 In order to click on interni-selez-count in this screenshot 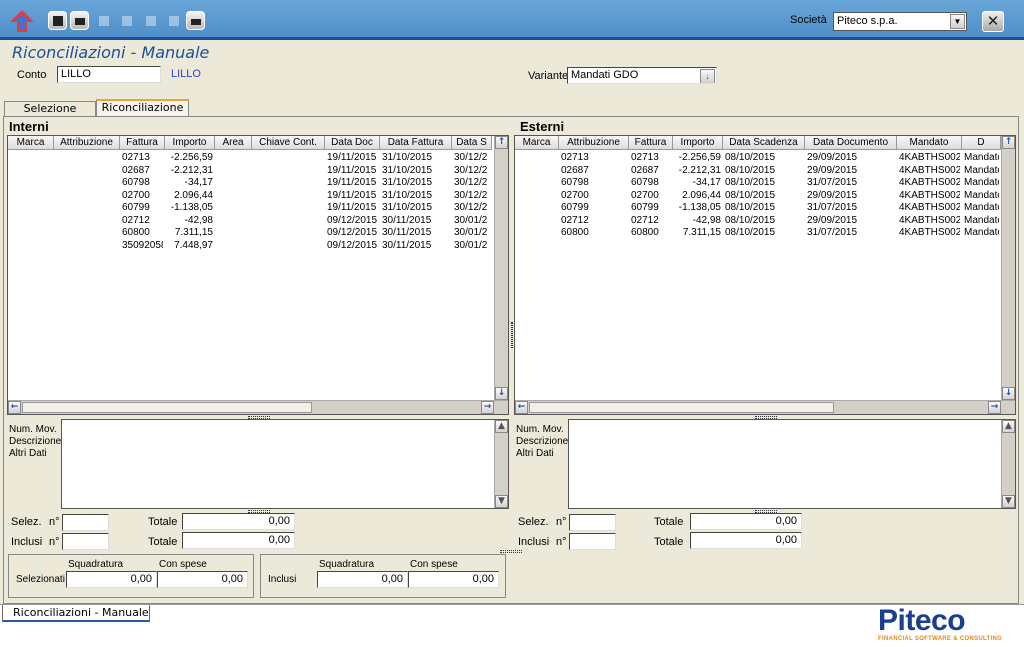, I will do `click(85, 522)`.